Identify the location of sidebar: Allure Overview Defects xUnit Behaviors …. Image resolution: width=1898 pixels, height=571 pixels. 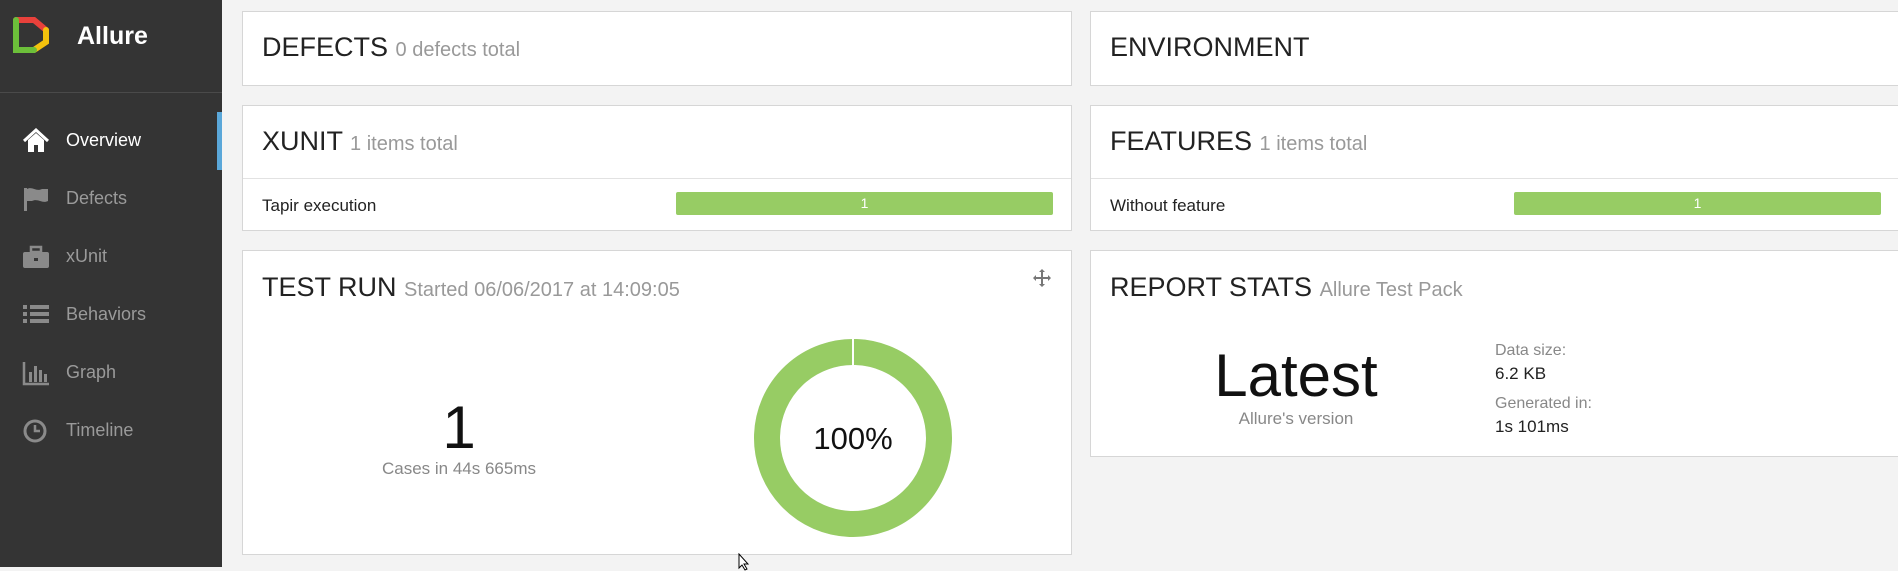
(111, 283).